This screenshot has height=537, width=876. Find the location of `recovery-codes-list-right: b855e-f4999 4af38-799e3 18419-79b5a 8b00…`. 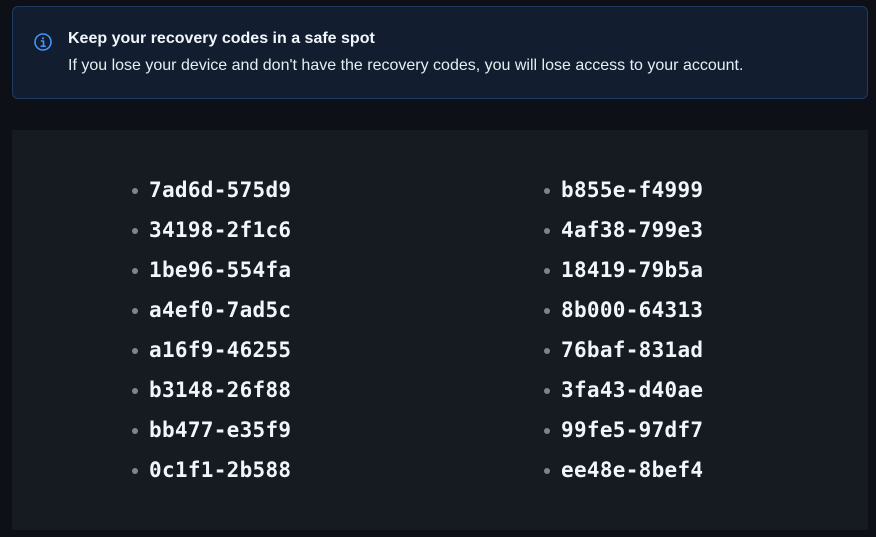

recovery-codes-list-right: b855e-f4999 4af38-799e3 18419-79b5a 8b00… is located at coordinates (623, 330).